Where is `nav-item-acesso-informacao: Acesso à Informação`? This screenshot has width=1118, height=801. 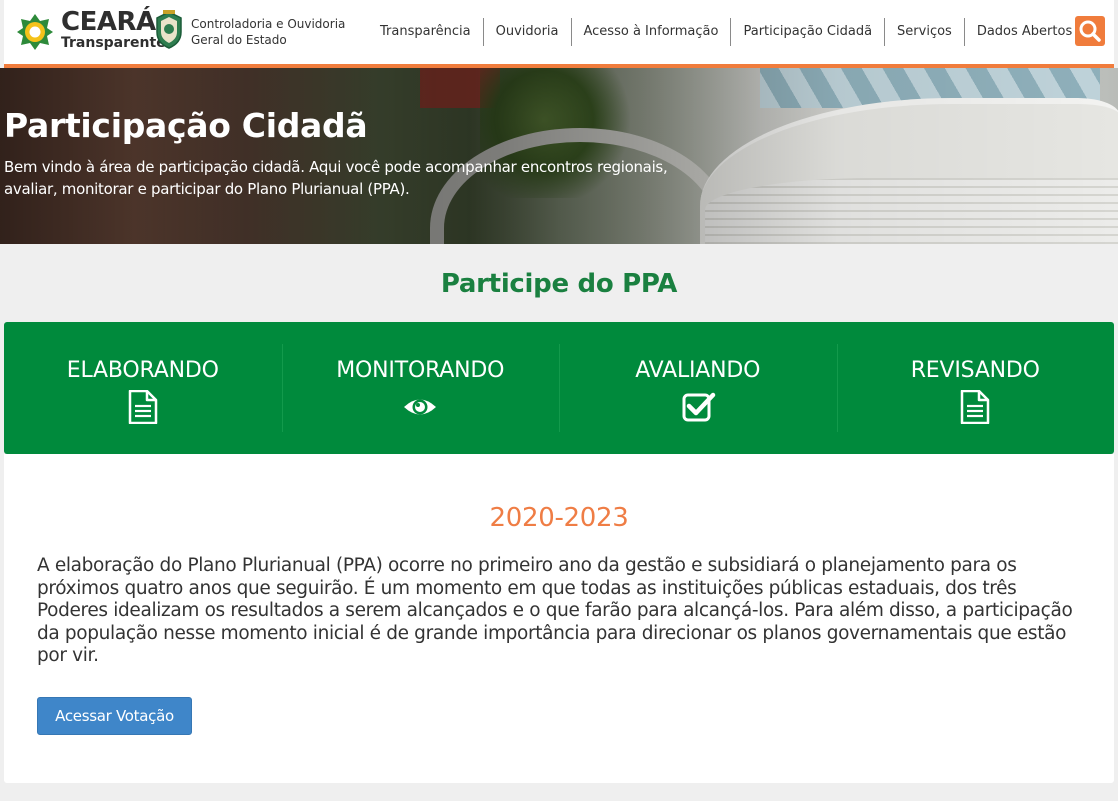 nav-item-acesso-informacao: Acesso à Informação is located at coordinates (650, 32).